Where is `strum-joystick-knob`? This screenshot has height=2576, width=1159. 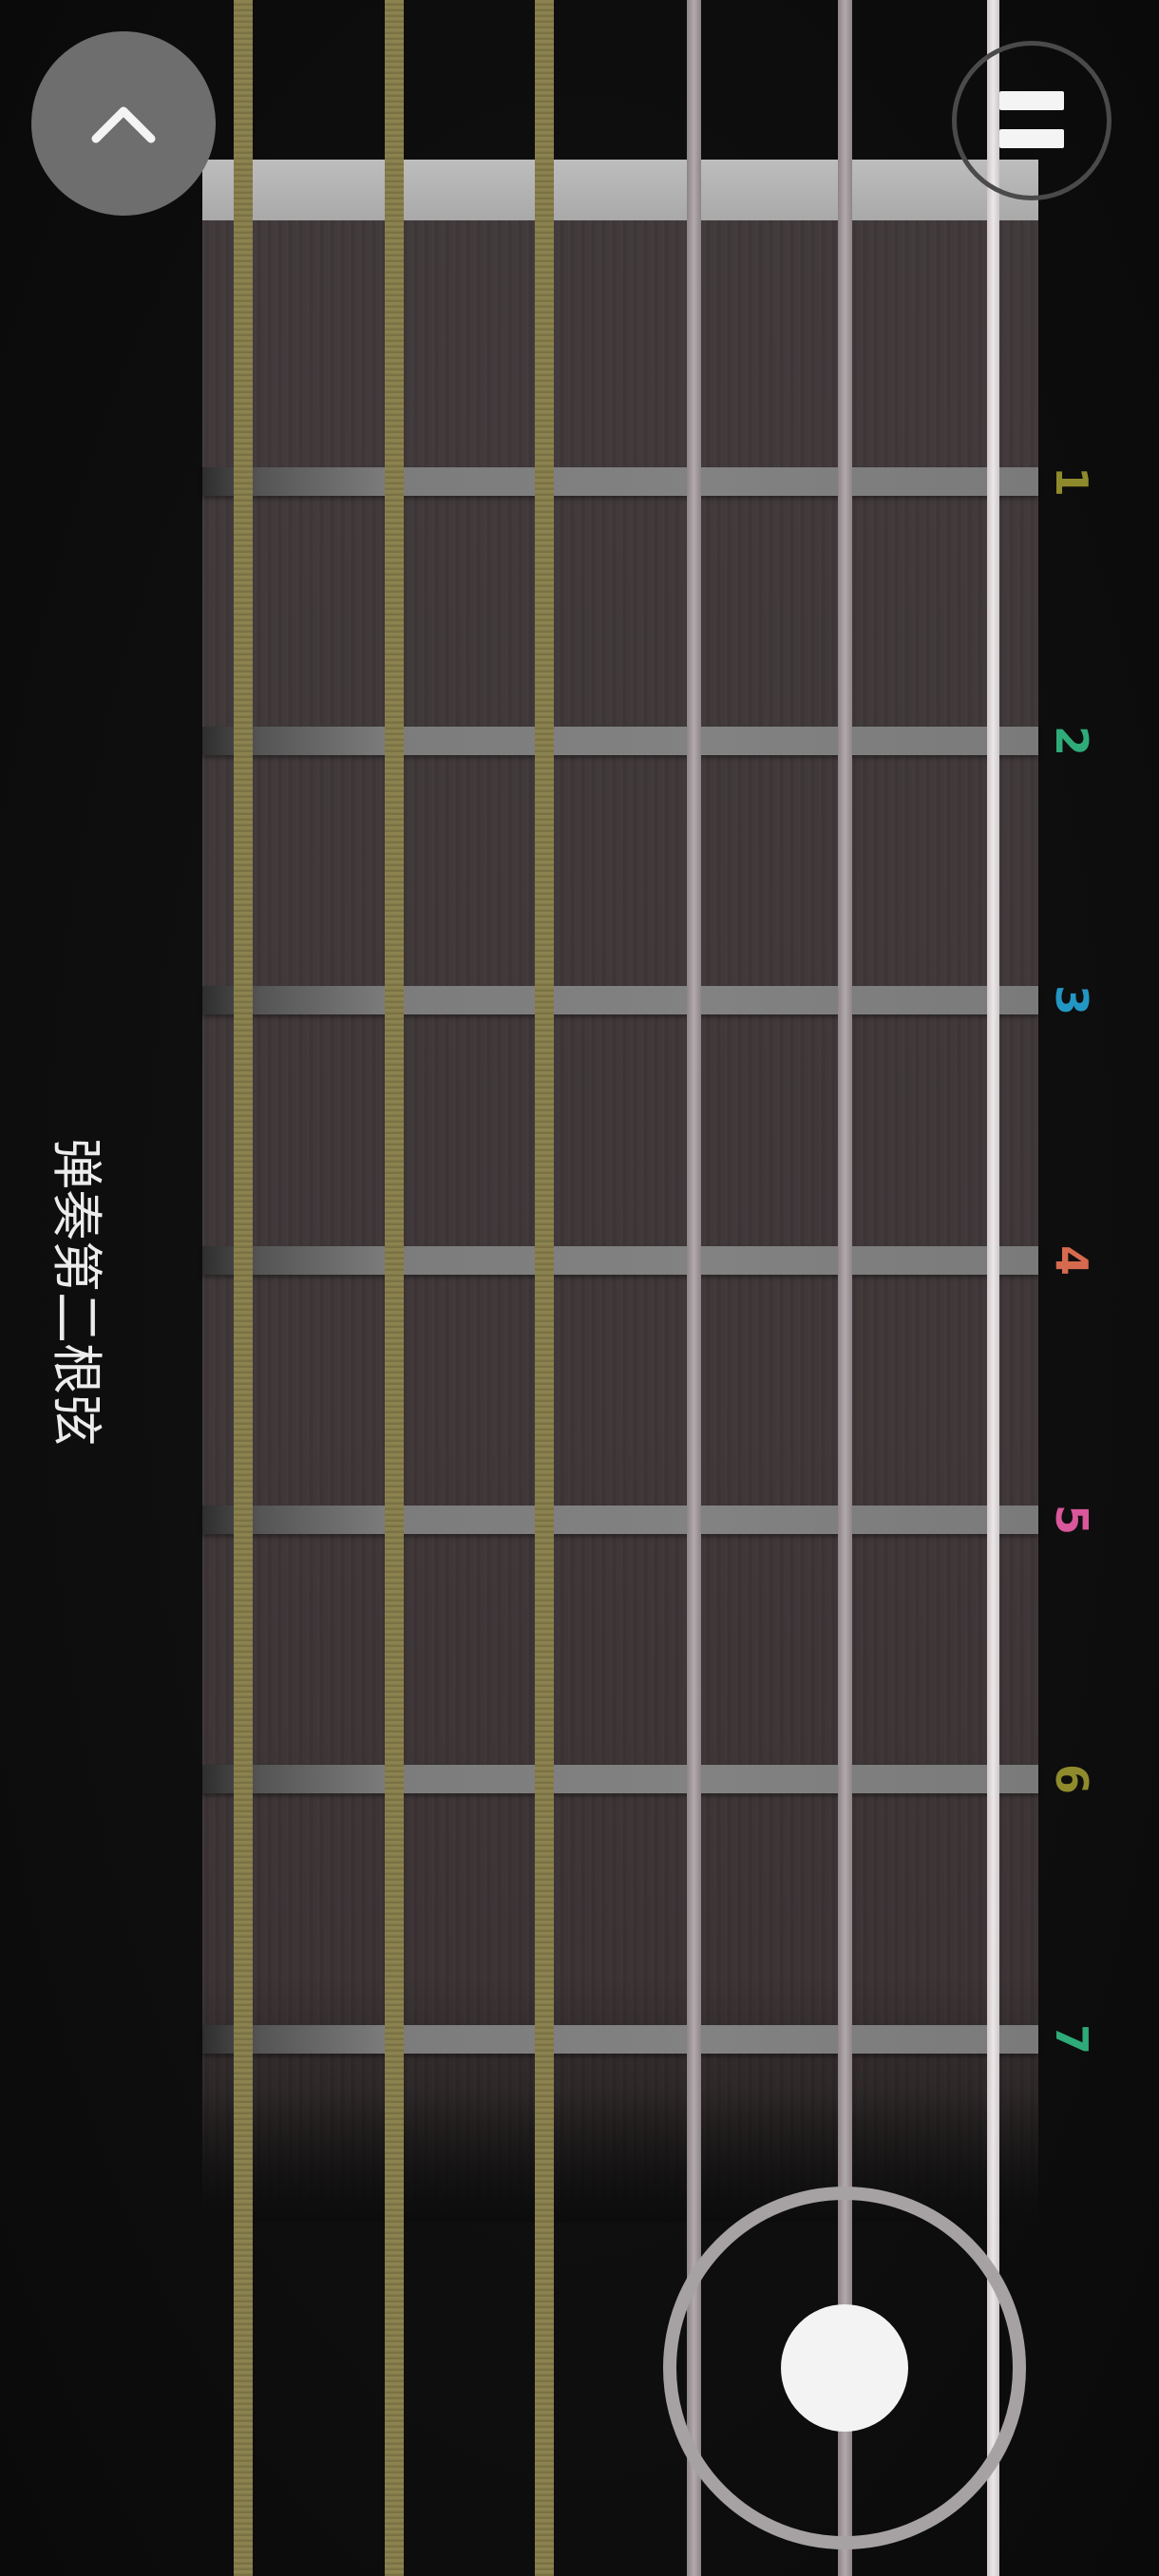
strum-joystick-knob is located at coordinates (844, 2368).